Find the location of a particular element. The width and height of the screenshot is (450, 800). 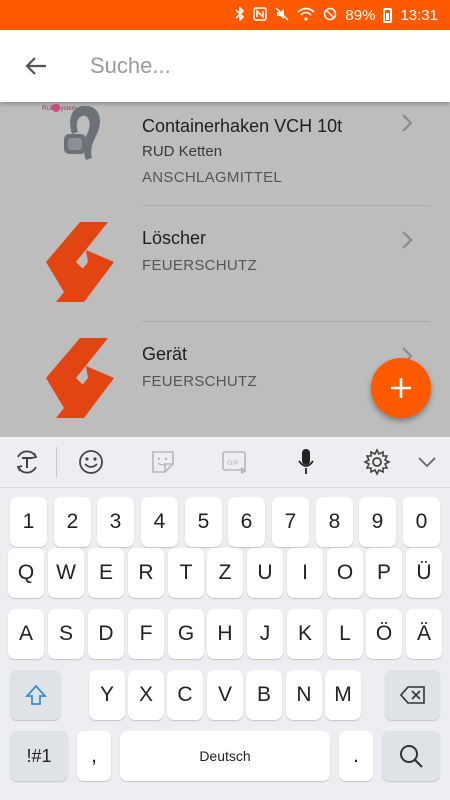

key: E is located at coordinates (106, 573).